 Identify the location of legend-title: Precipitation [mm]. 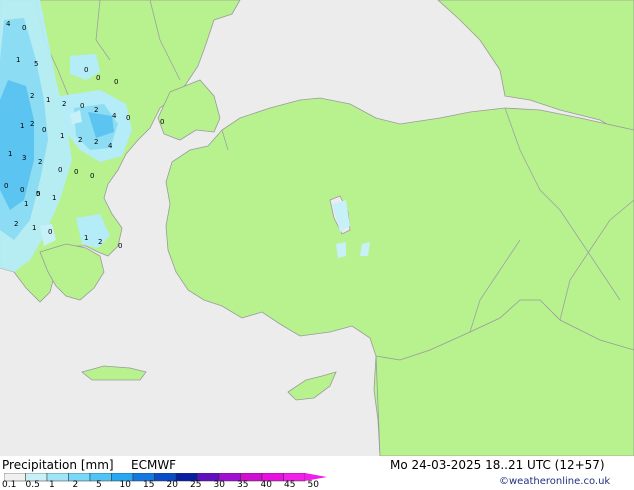
(58, 465).